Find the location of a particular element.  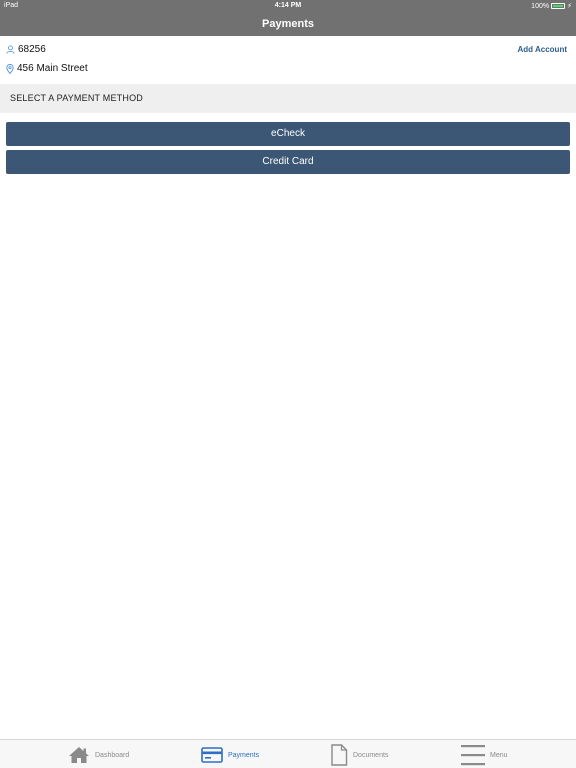

add-account-link: Add Account is located at coordinates (542, 49).